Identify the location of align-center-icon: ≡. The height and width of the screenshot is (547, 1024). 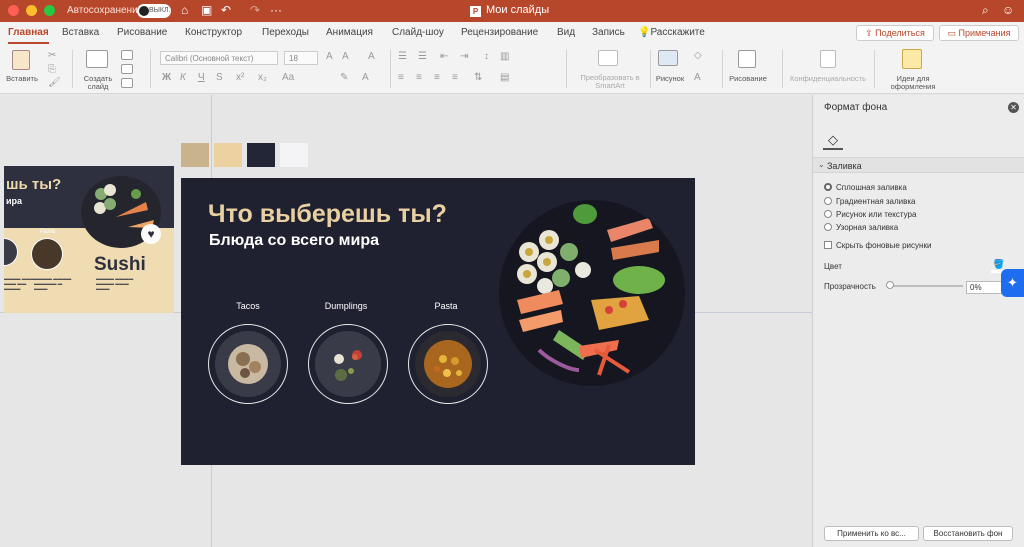
(419, 77).